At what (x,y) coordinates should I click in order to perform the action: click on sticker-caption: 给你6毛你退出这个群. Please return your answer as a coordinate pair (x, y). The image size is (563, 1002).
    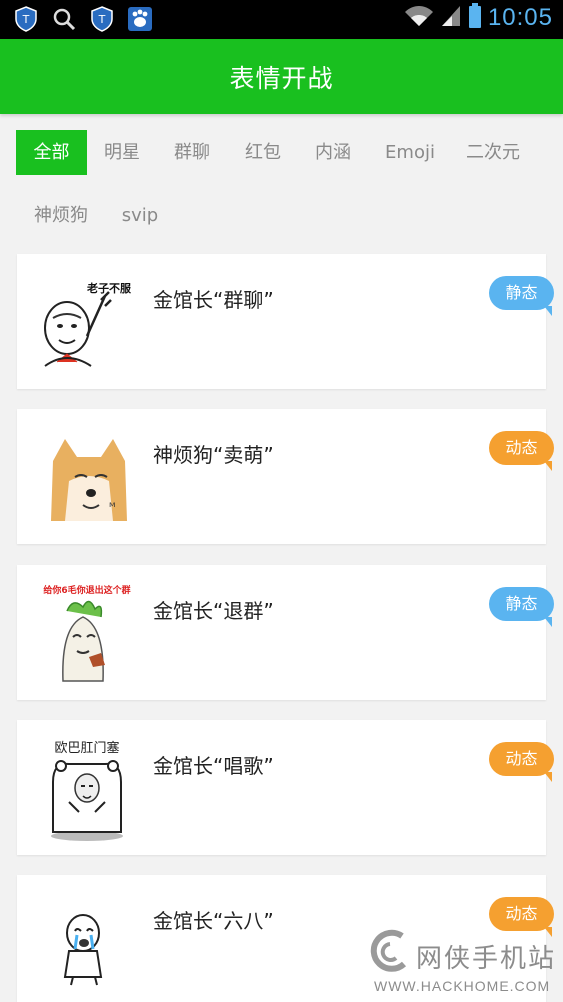
    Looking at the image, I should click on (86, 590).